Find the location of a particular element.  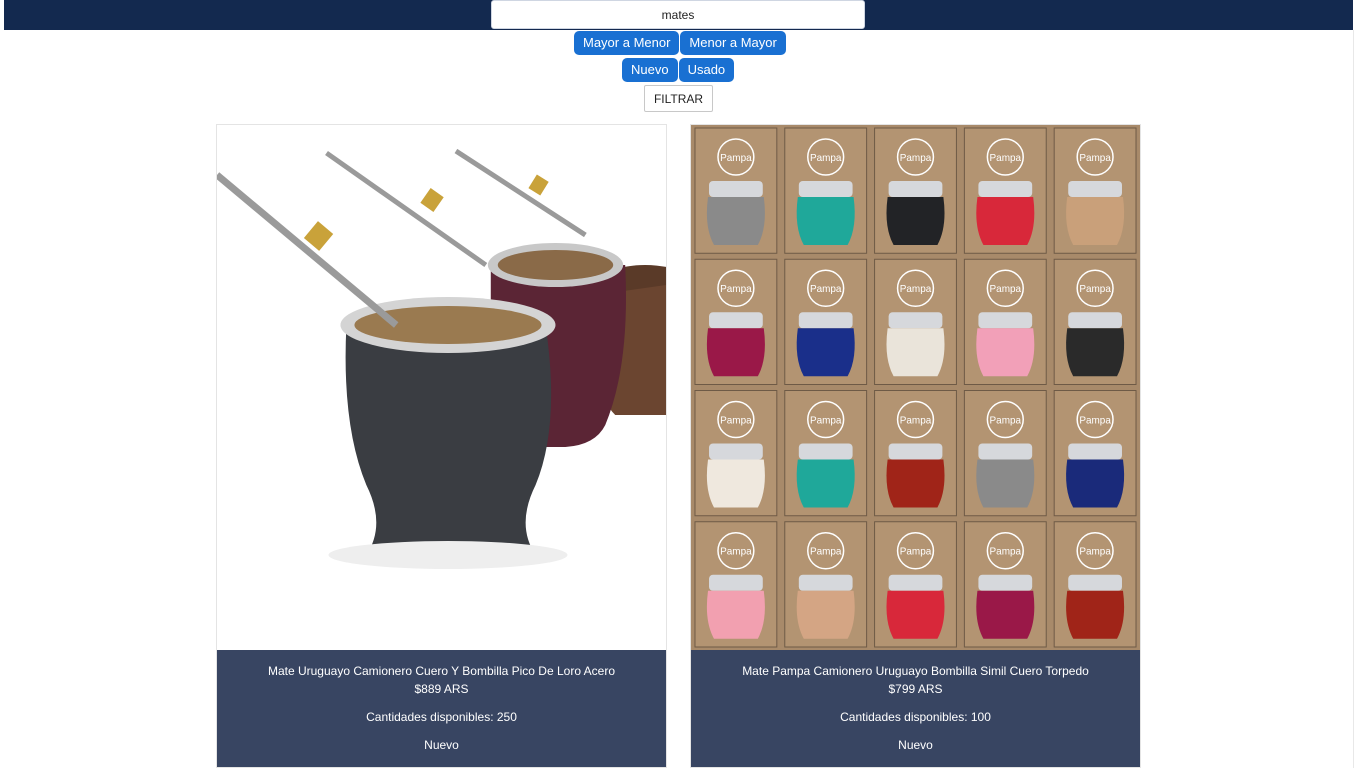

apply-filter-button: FILTRAR is located at coordinates (678, 98).